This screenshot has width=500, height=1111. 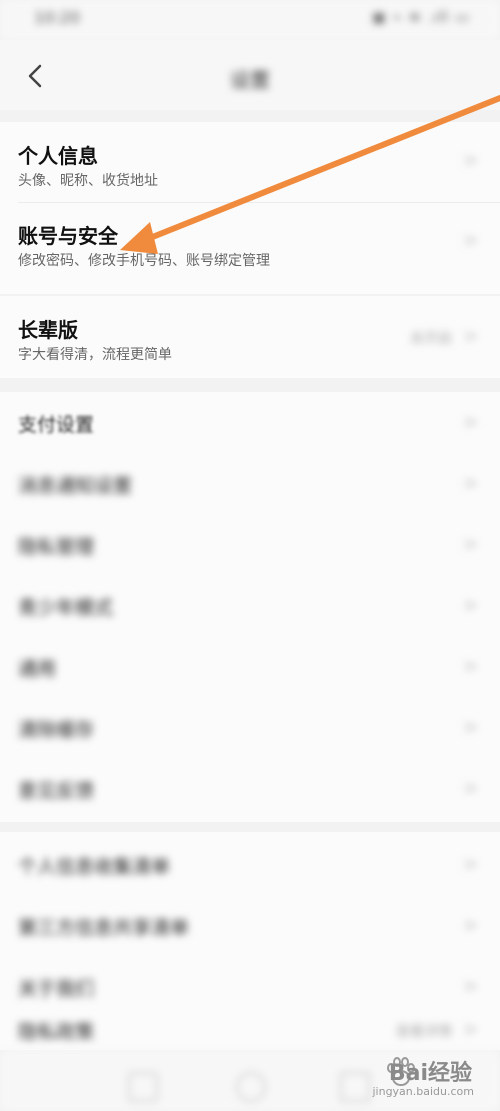 What do you see at coordinates (423, 1091) in the screenshot?
I see `watermark-url: jingyan.baidu.com` at bounding box center [423, 1091].